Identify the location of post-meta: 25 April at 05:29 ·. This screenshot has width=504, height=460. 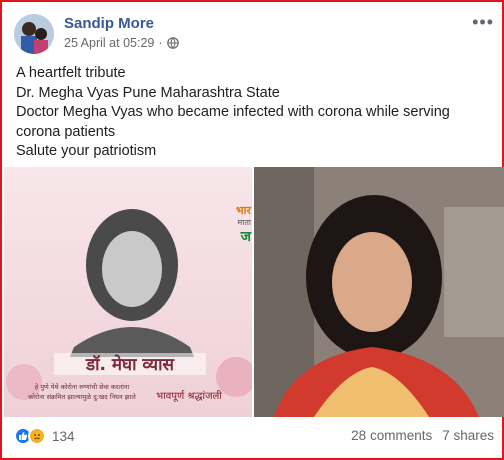
(121, 43).